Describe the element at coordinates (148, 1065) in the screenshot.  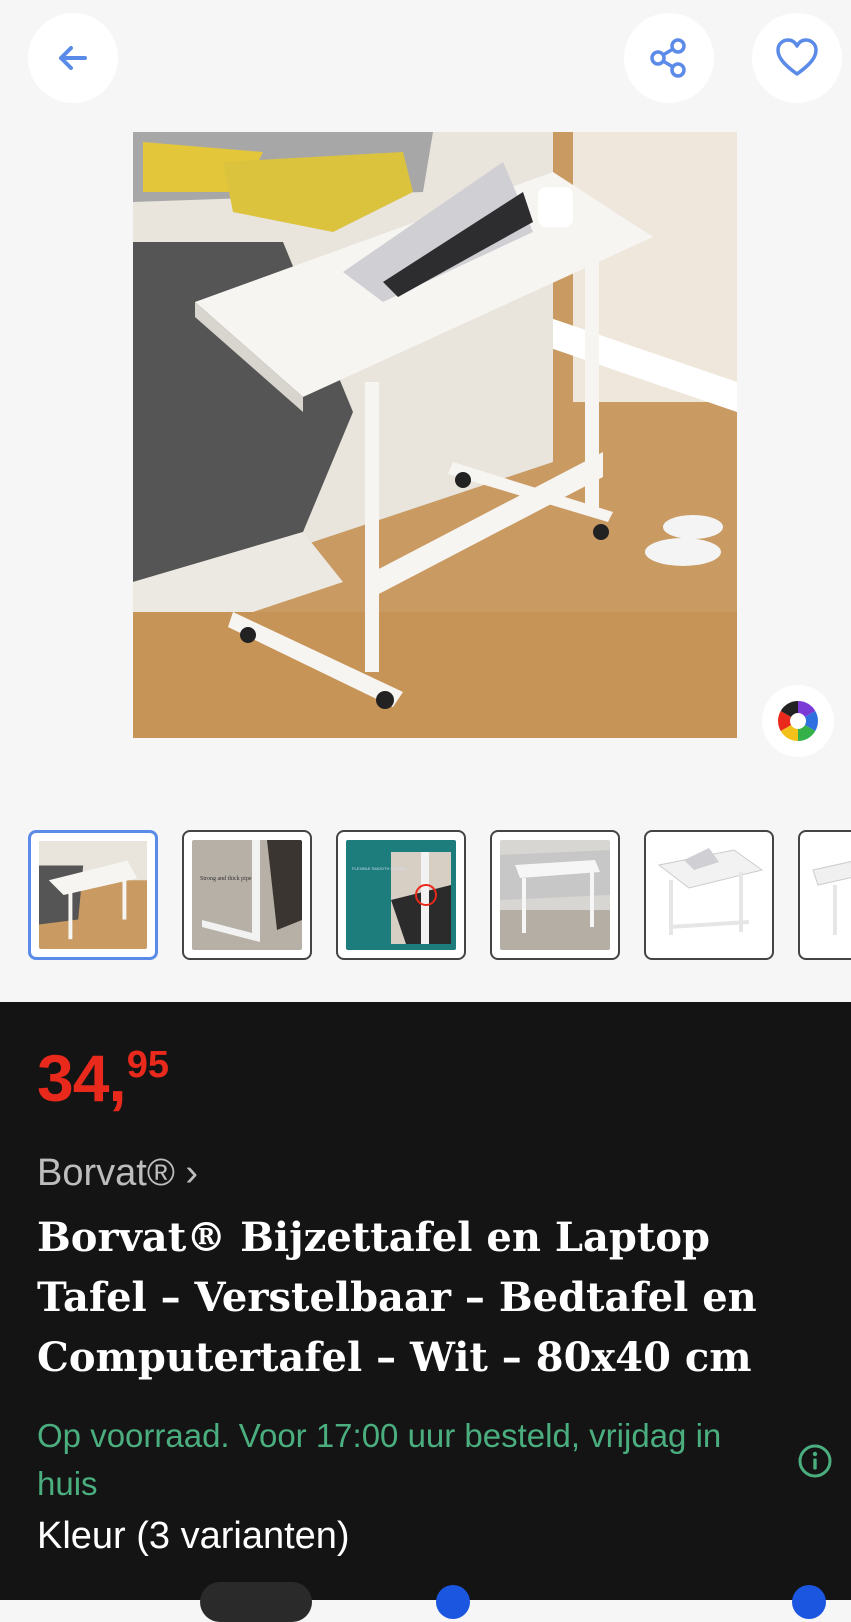
I see `price-cents: 95` at that location.